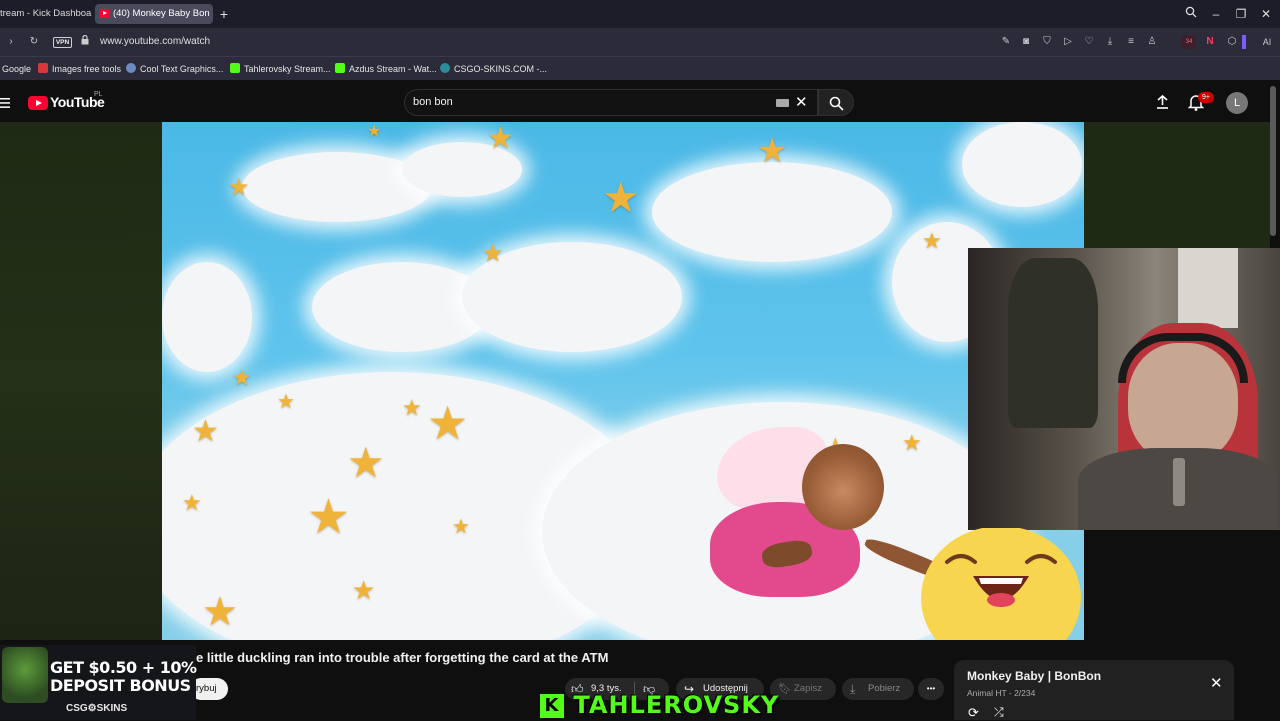  I want to click on ai-button: AI, so click(1267, 42).